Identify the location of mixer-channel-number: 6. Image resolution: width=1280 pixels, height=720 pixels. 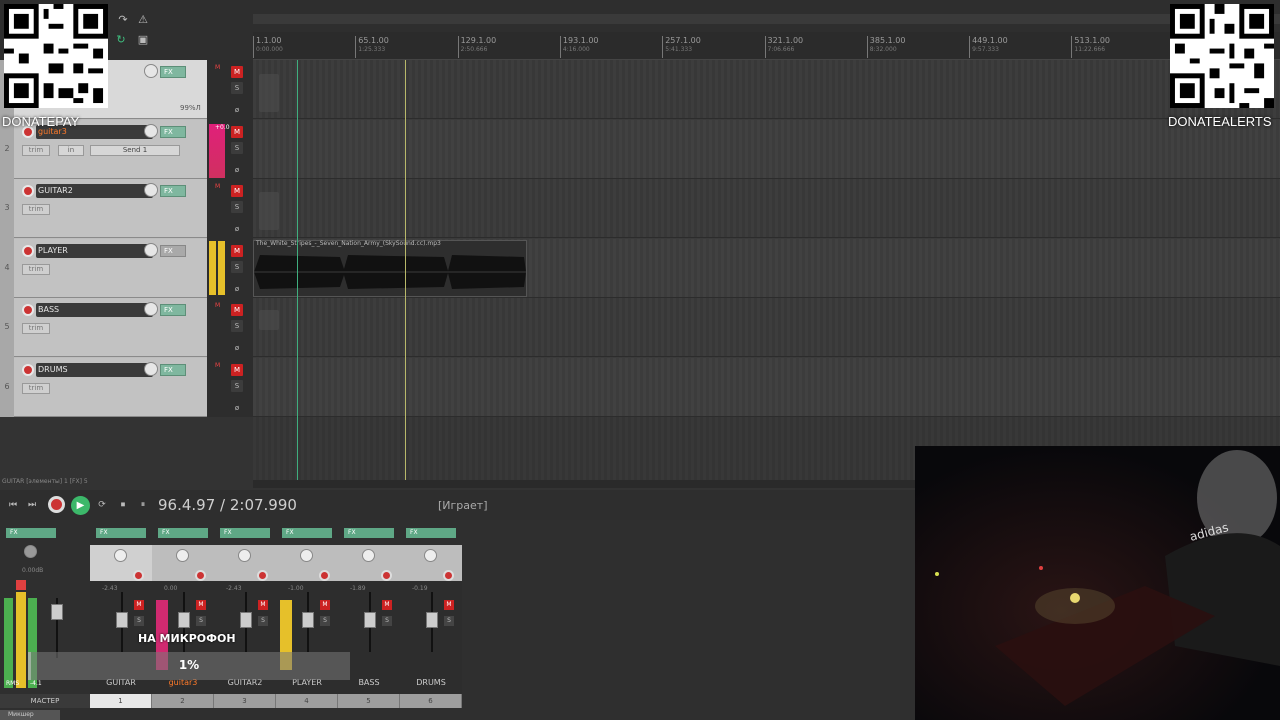
(431, 701).